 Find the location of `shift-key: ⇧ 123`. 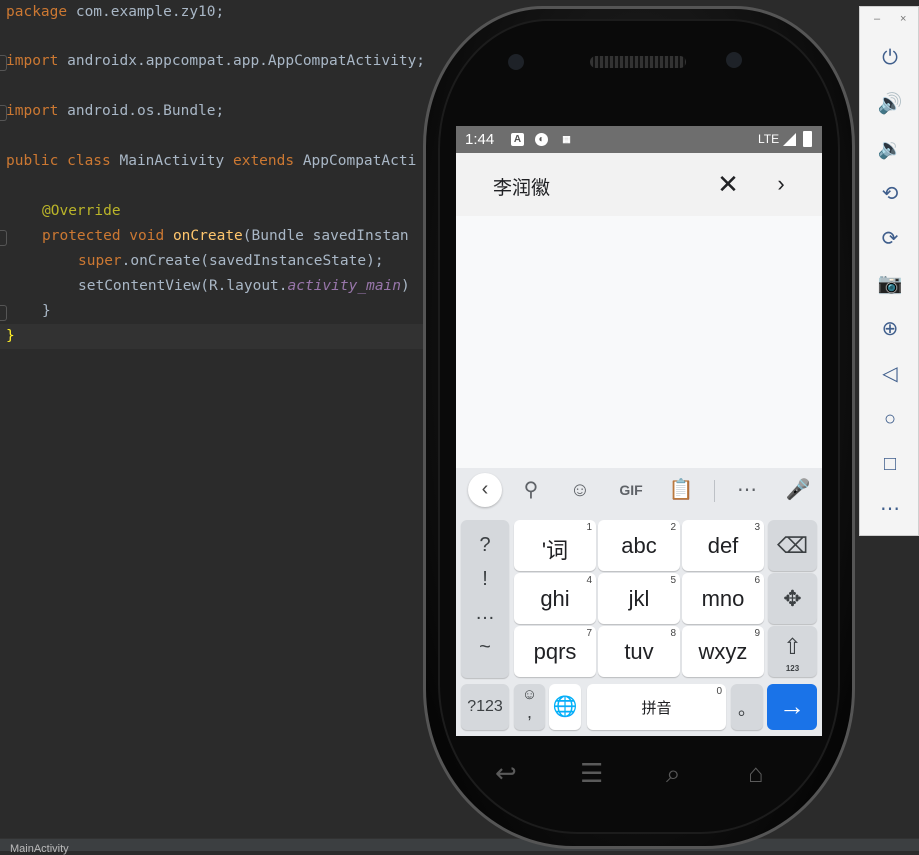

shift-key: ⇧ 123 is located at coordinates (792, 651).